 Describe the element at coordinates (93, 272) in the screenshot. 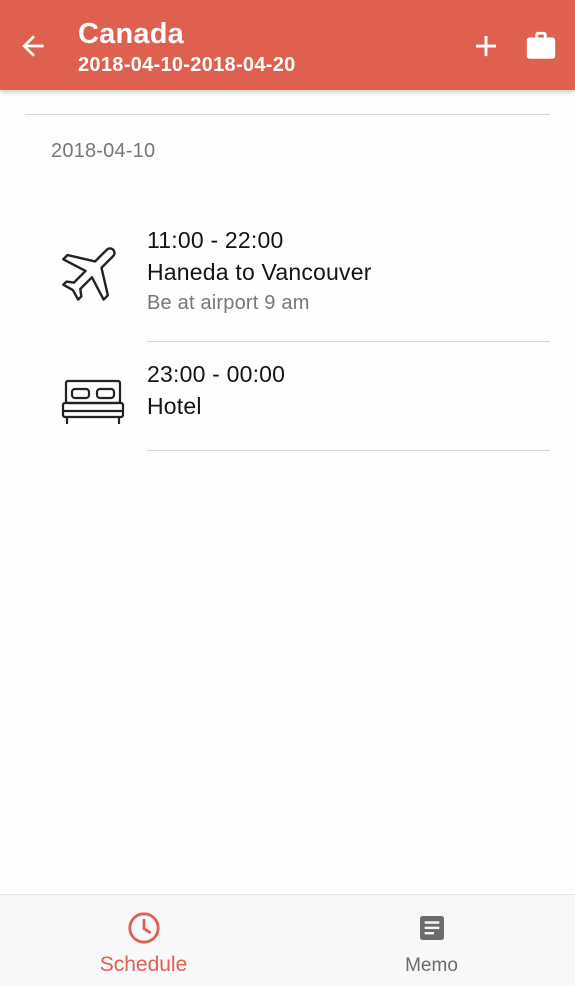

I see `airplane-icon` at that location.